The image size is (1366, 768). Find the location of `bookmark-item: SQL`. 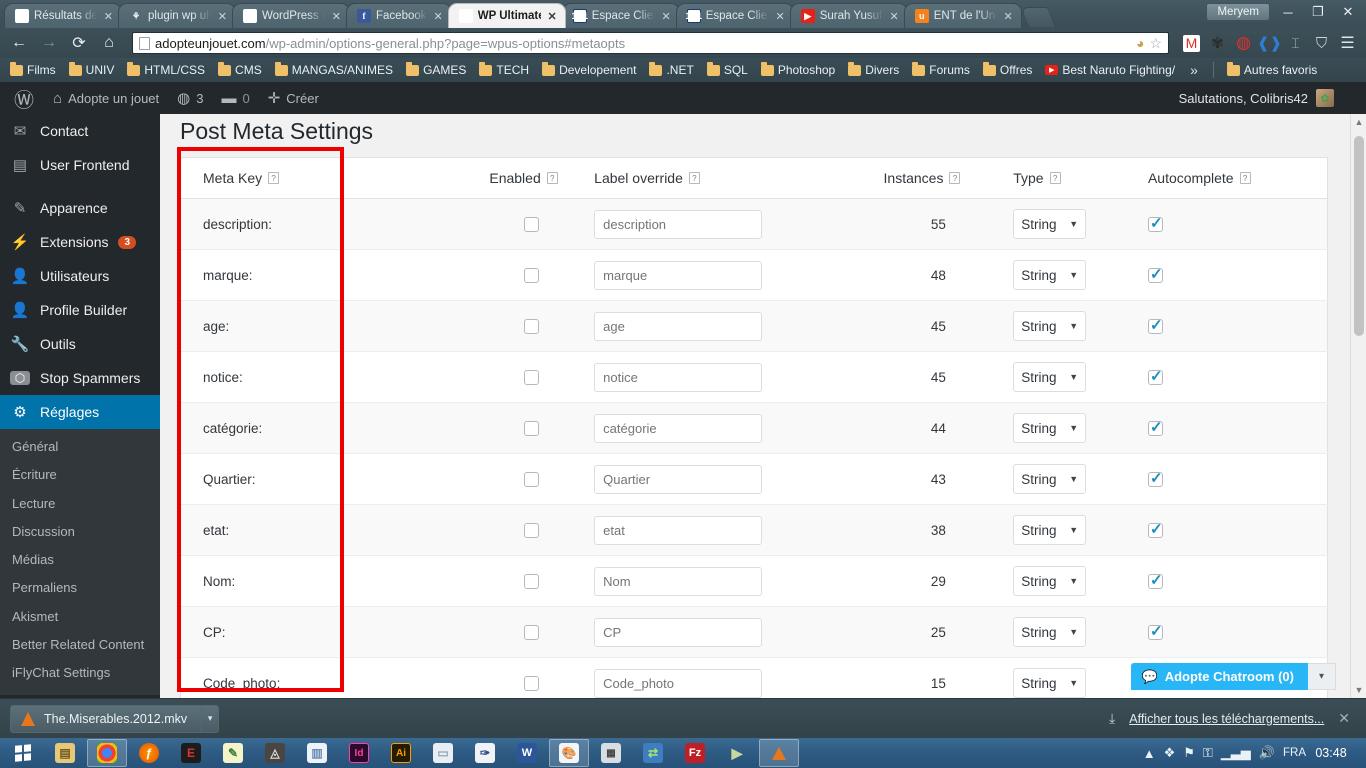

bookmark-item: SQL is located at coordinates (727, 70).